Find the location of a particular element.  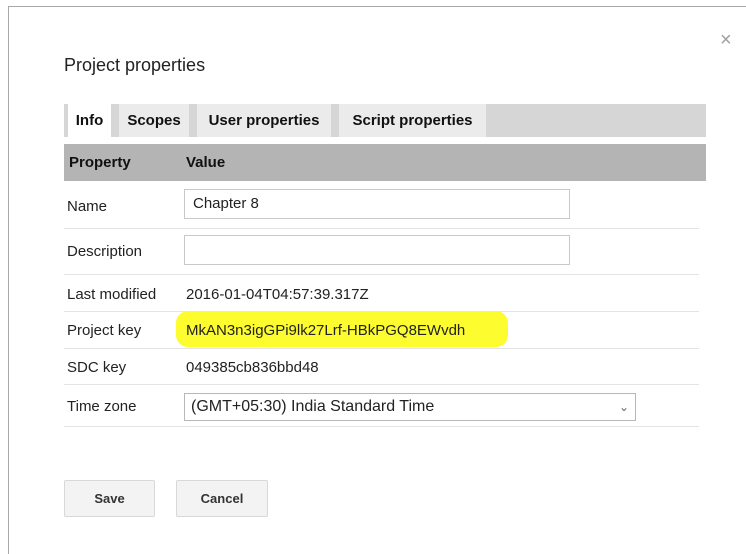

sdc-key-value: 049385cb836bbd48 is located at coordinates (252, 367).